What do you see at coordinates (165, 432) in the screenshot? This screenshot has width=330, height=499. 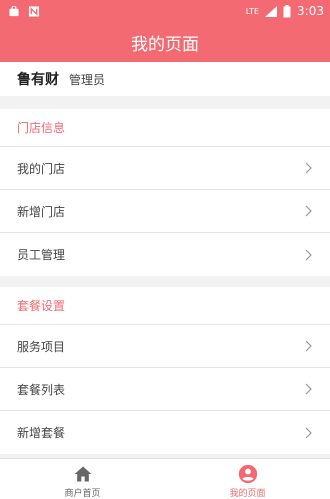 I see `menu-item-add-package: 新增套餐` at bounding box center [165, 432].